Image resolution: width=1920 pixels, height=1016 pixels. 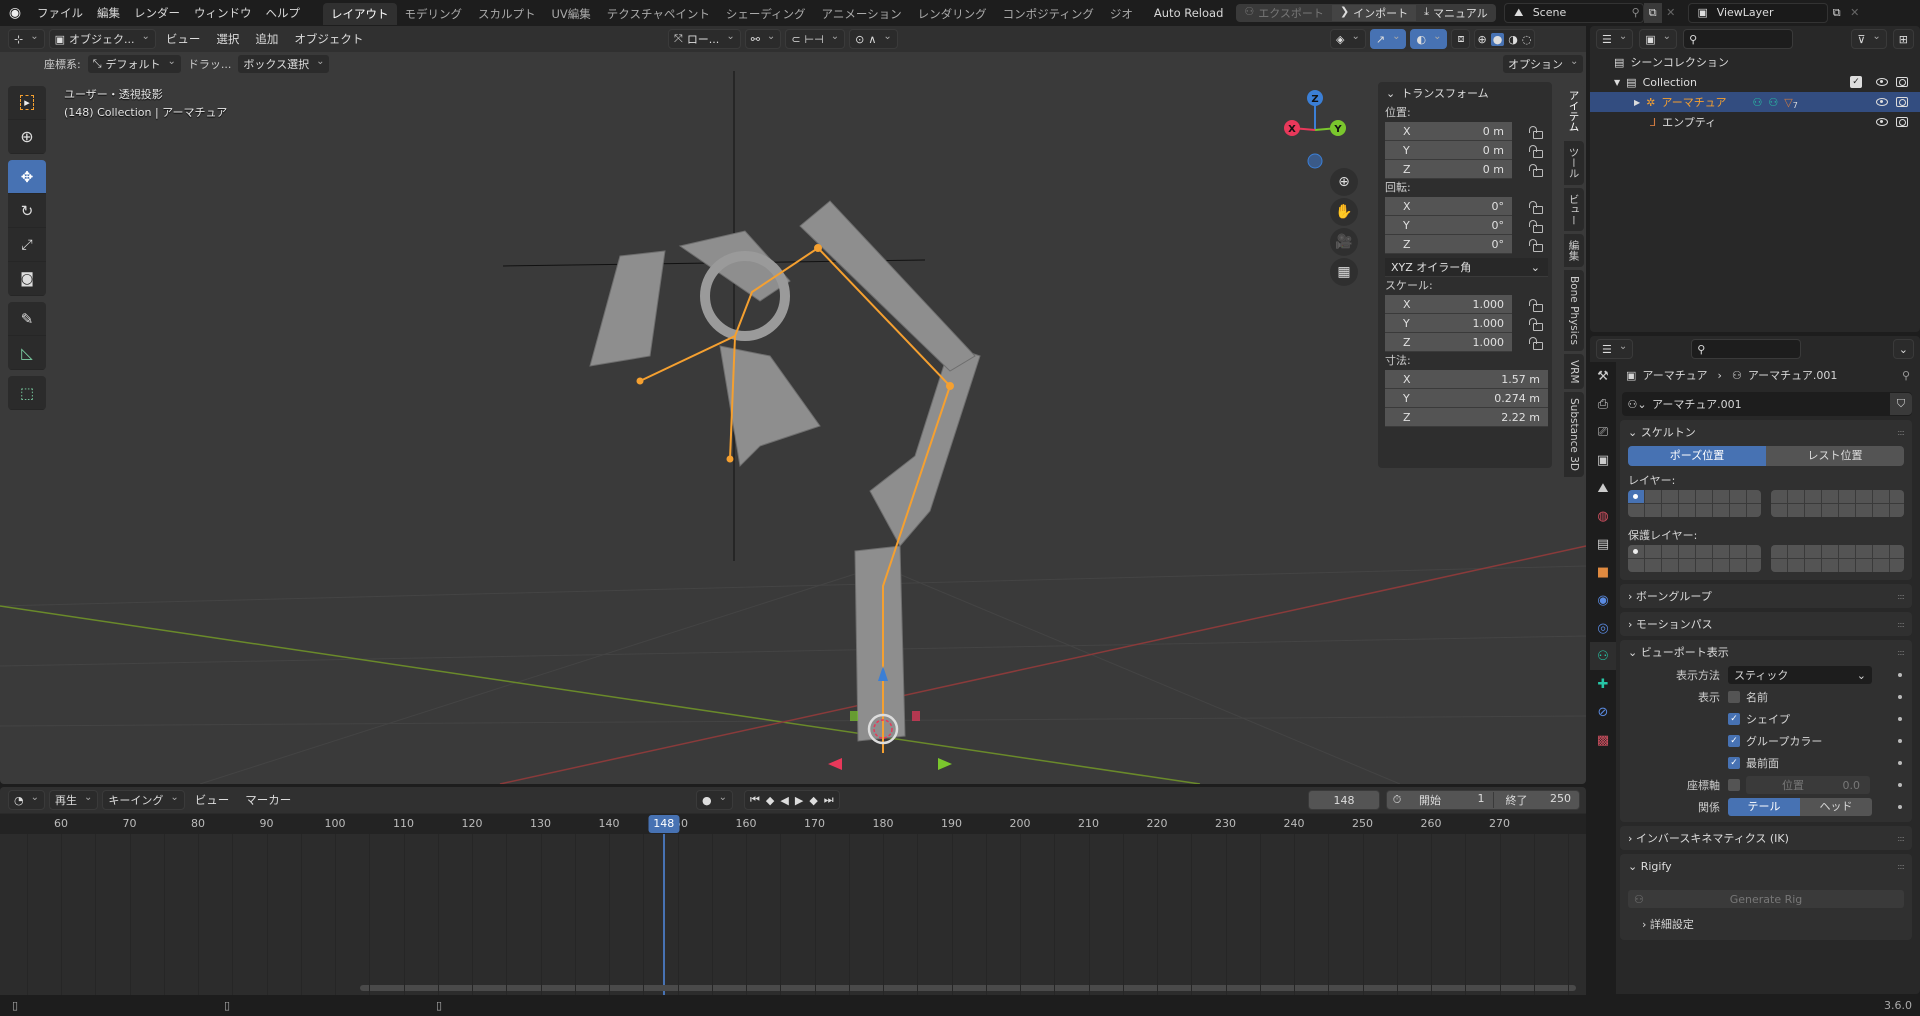 I want to click on wireframe-shading-icon: ⊕, so click(x=1481, y=39).